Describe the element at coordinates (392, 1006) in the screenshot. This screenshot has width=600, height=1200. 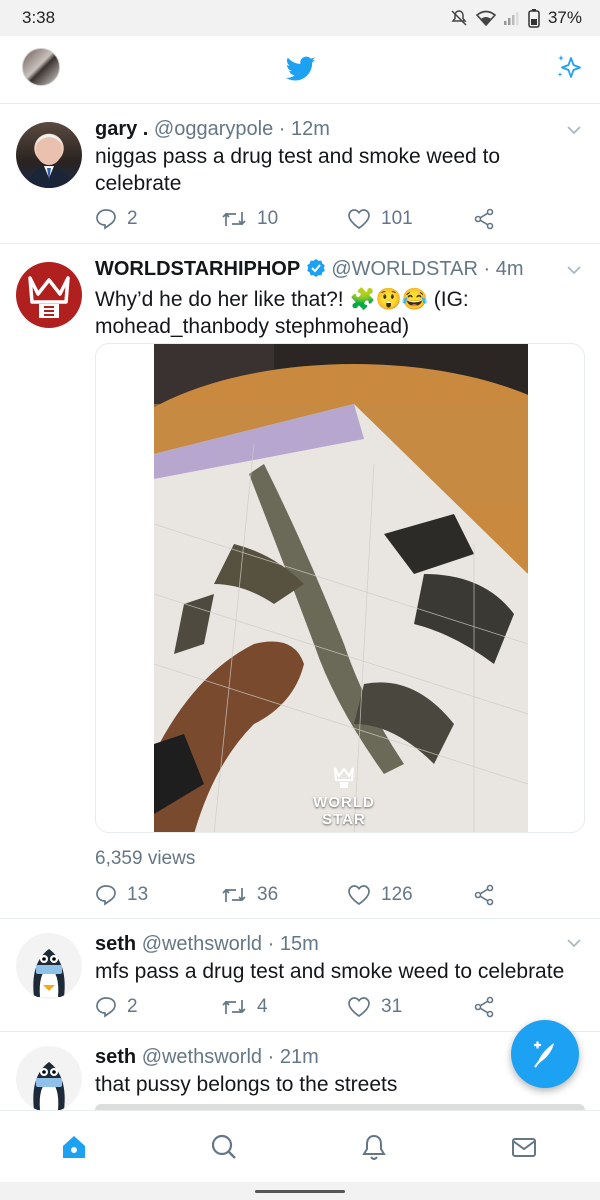
I see `like-count: 31` at that location.